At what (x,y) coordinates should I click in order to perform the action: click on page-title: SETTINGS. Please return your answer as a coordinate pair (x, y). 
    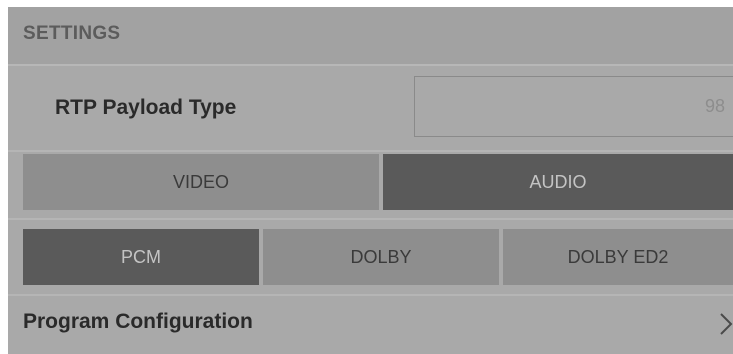
    Looking at the image, I should click on (72, 33).